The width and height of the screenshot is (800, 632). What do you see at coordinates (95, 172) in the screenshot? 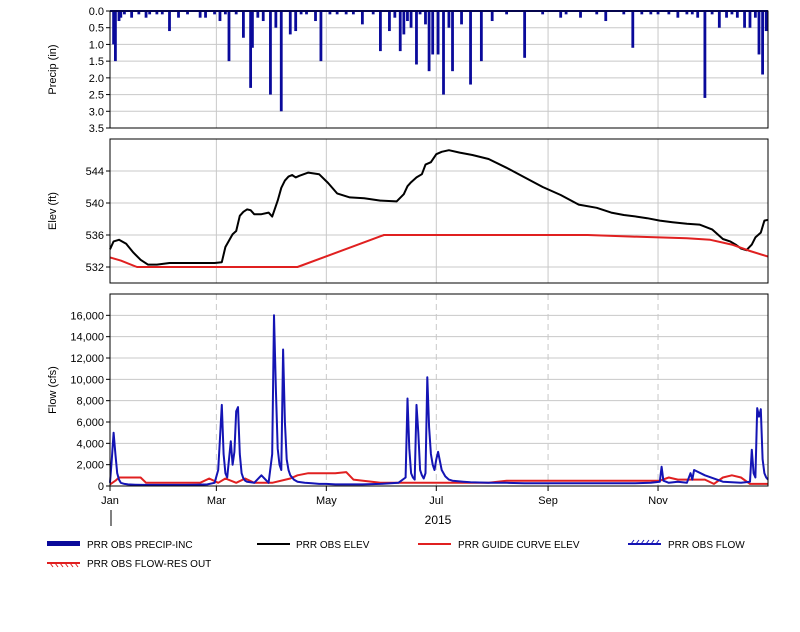
I see `elev-ytick-label: 544` at bounding box center [95, 172].